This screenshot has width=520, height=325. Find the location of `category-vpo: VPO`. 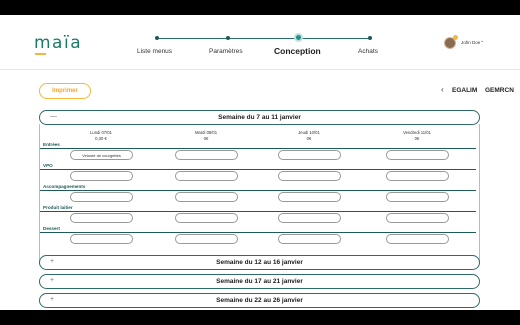

category-vpo: VPO is located at coordinates (48, 165).